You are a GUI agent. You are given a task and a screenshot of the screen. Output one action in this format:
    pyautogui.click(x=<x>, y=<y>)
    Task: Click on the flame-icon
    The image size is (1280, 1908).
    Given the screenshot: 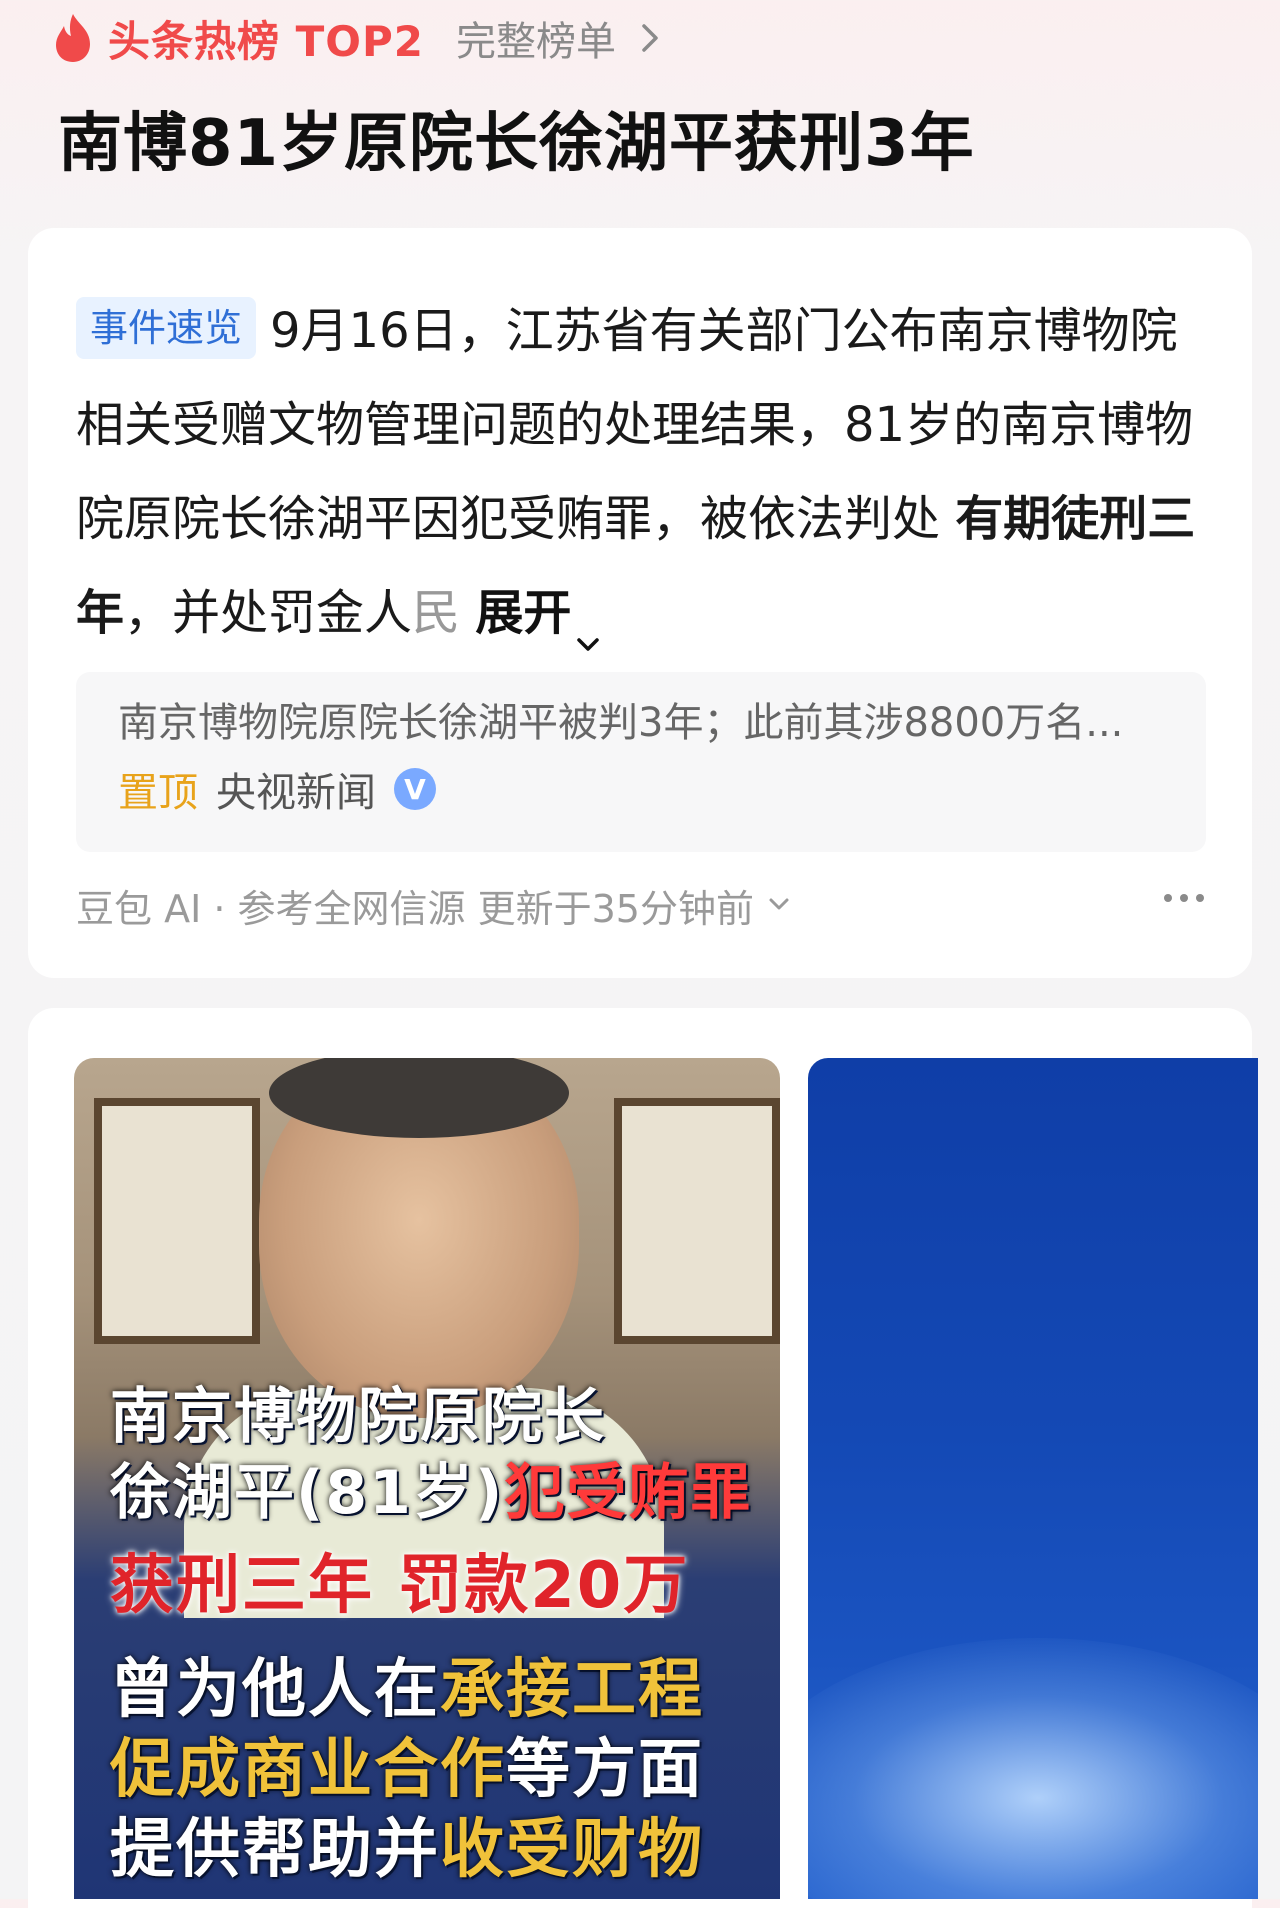 What is the action you would take?
    pyautogui.click(x=73, y=38)
    